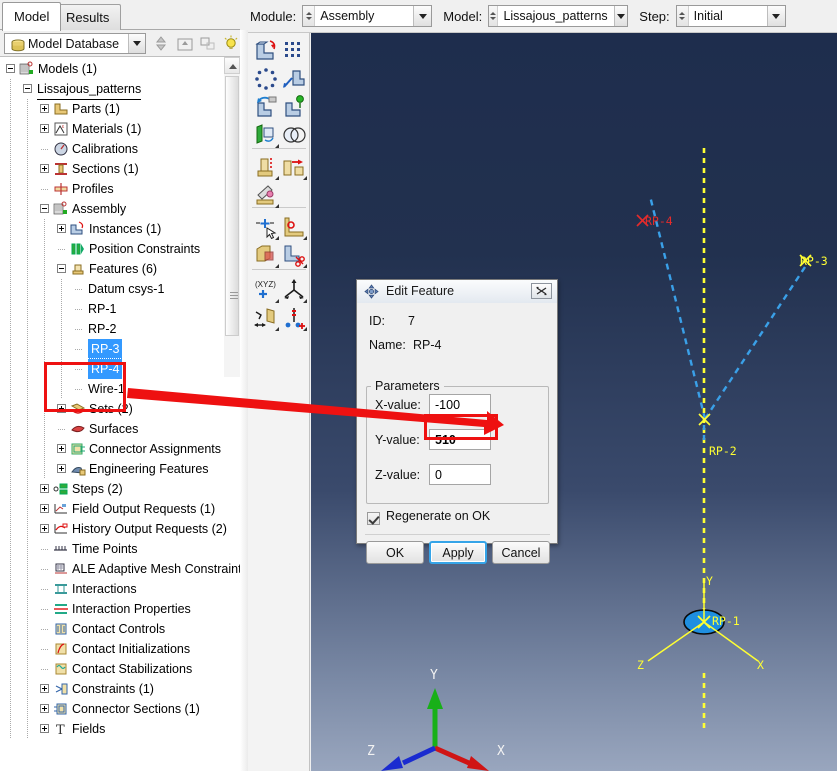 This screenshot has height=771, width=837. Describe the element at coordinates (111, 589) in the screenshot. I see `tree-item-interactions: Interactions` at that location.